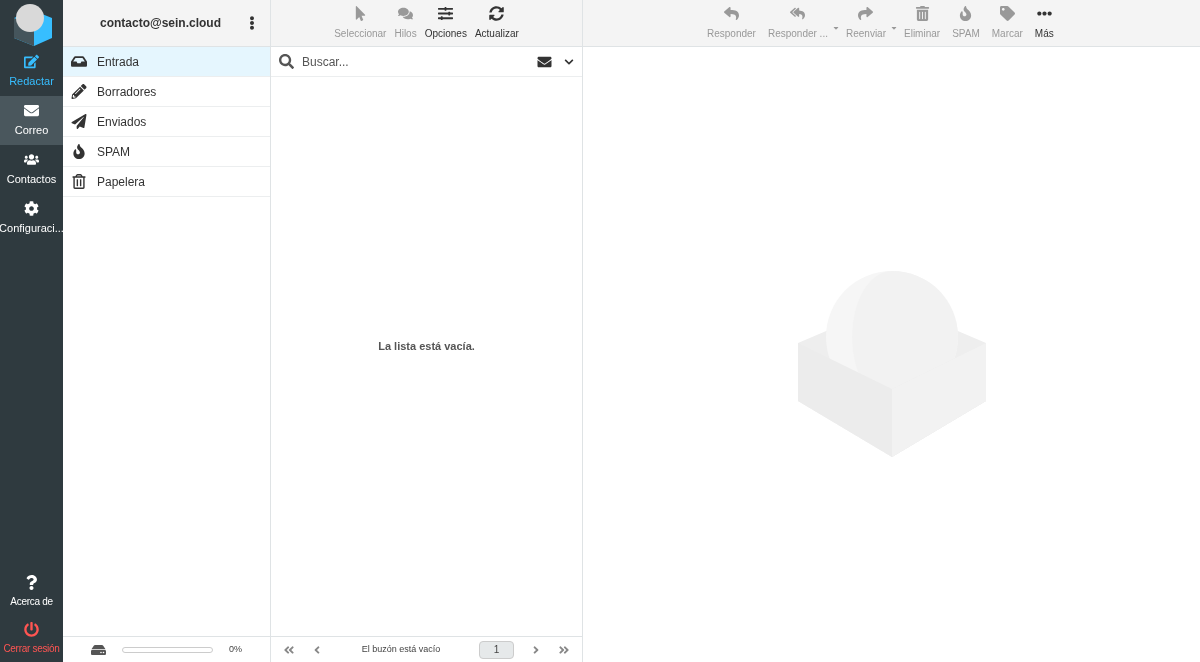 Image resolution: width=1200 pixels, height=662 pixels. Describe the element at coordinates (731, 13) in the screenshot. I see `reply-icon` at that location.